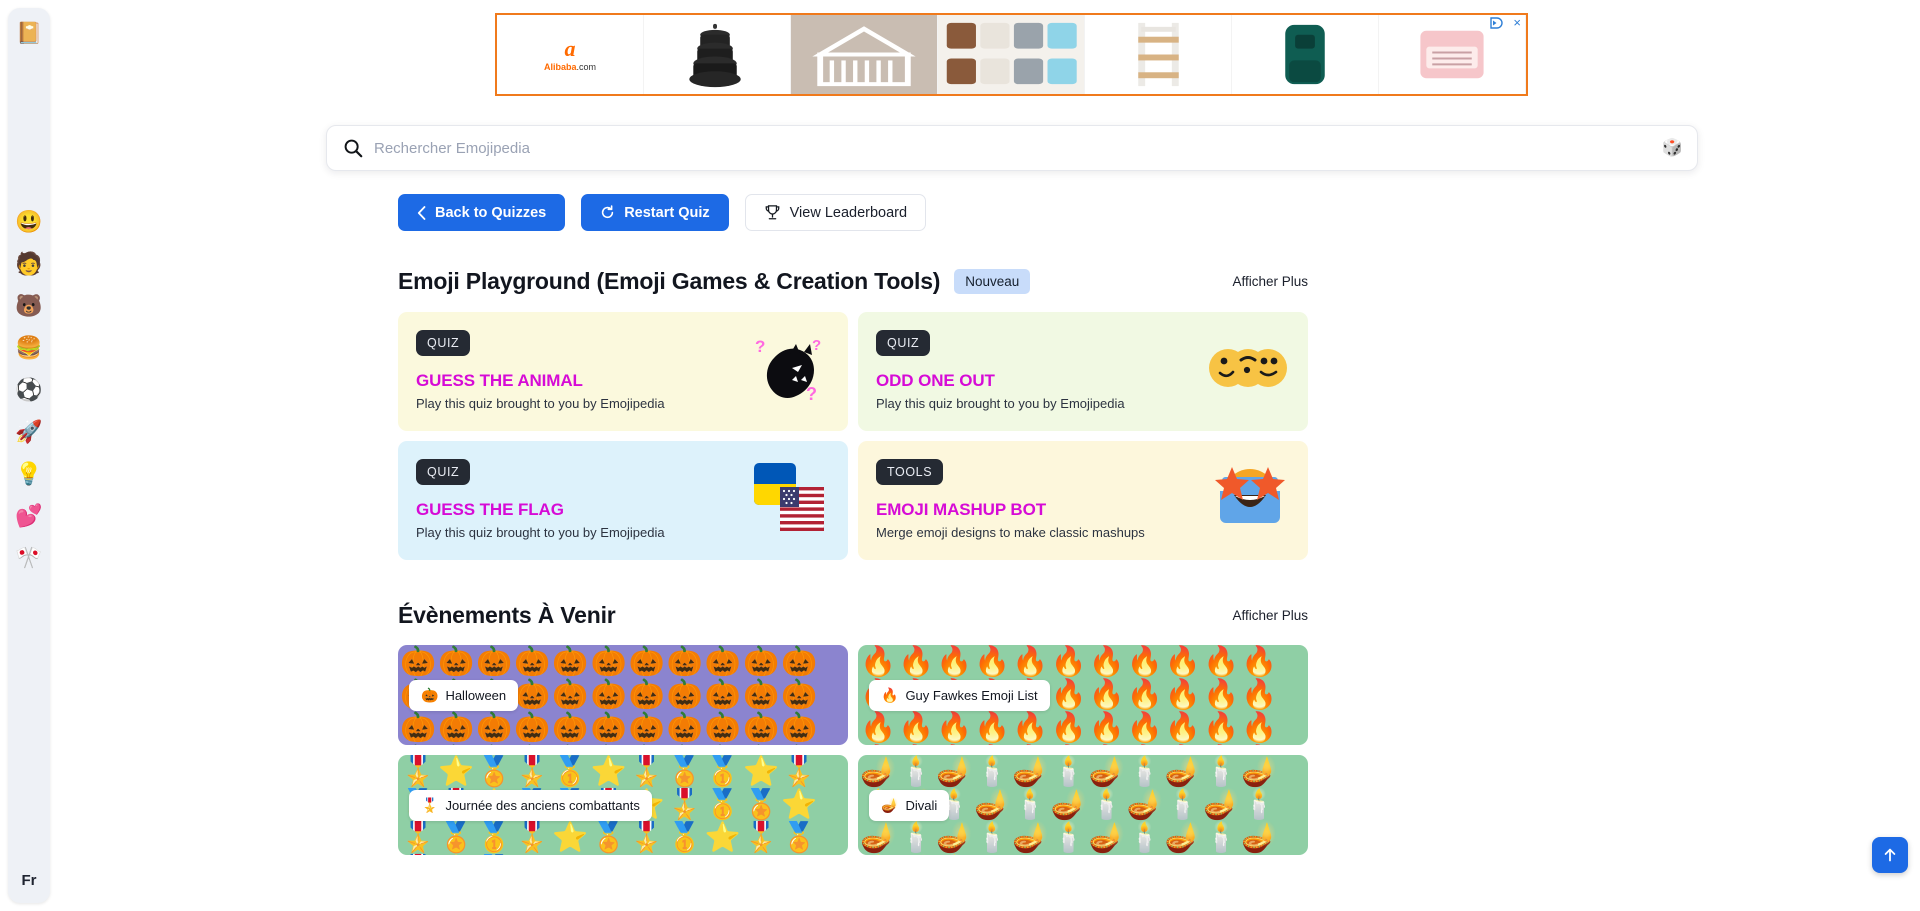 Image resolution: width=1920 pixels, height=911 pixels. I want to click on ad-product-air-fryer, so click(1305, 54).